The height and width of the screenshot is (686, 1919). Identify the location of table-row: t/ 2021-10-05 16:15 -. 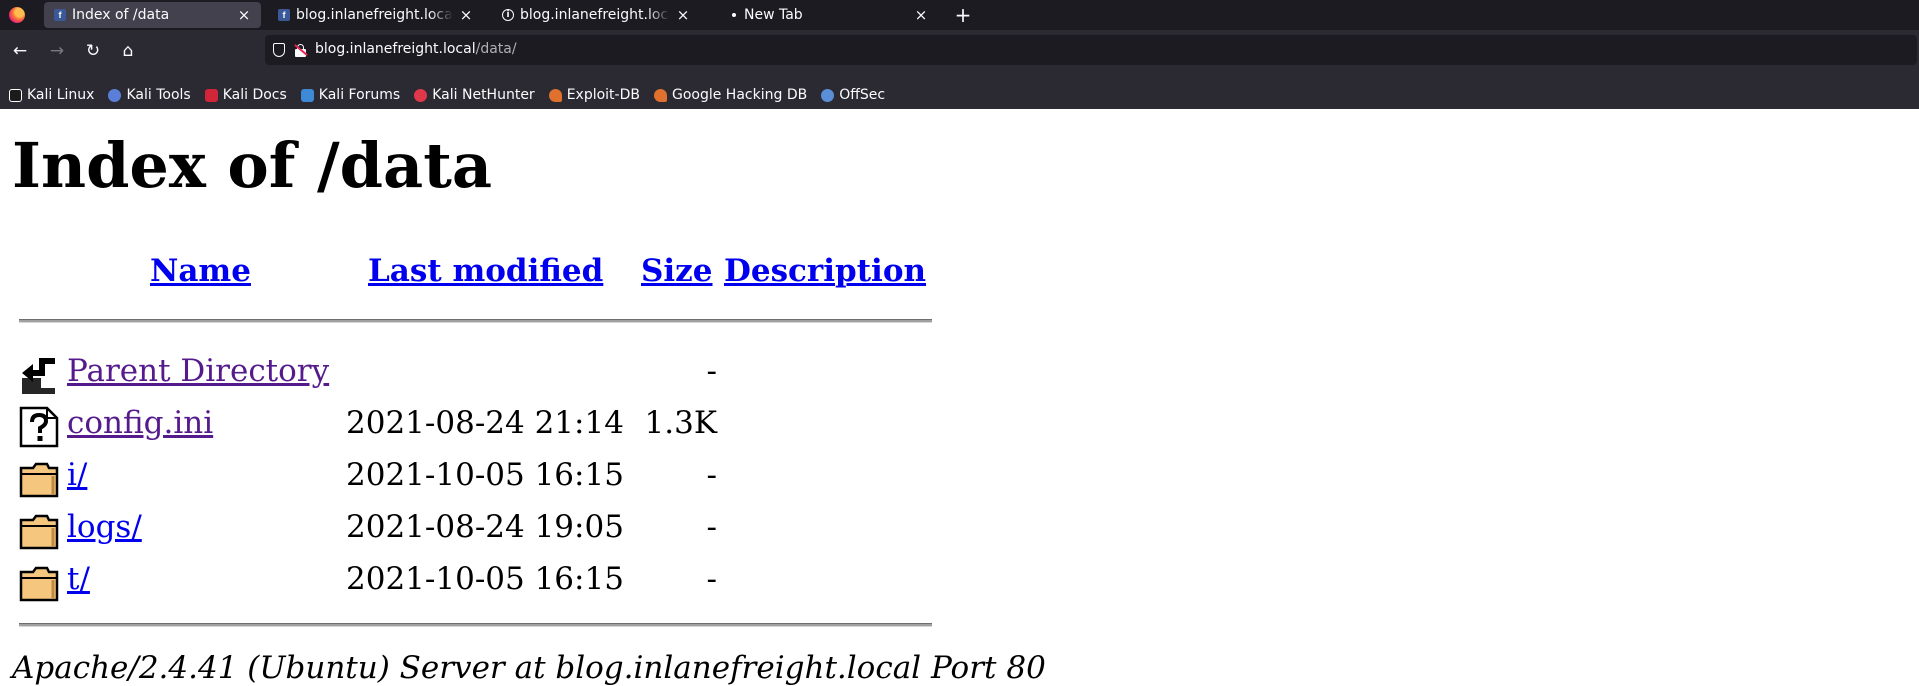
(480, 583).